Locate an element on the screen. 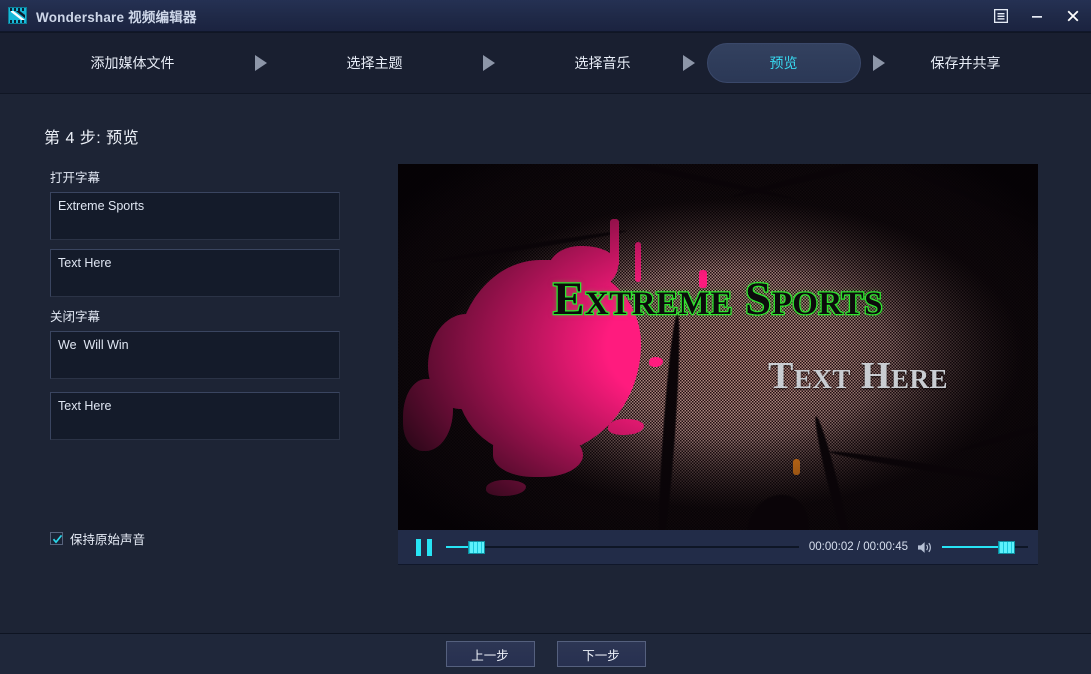  keep-original-audio-checkbox is located at coordinates (56, 538).